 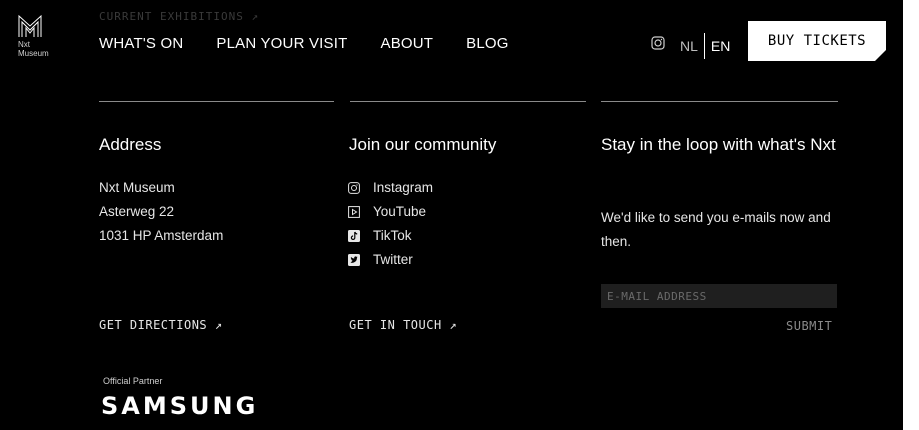 What do you see at coordinates (137, 187) in the screenshot?
I see `address-line-1: Nxt Museum` at bounding box center [137, 187].